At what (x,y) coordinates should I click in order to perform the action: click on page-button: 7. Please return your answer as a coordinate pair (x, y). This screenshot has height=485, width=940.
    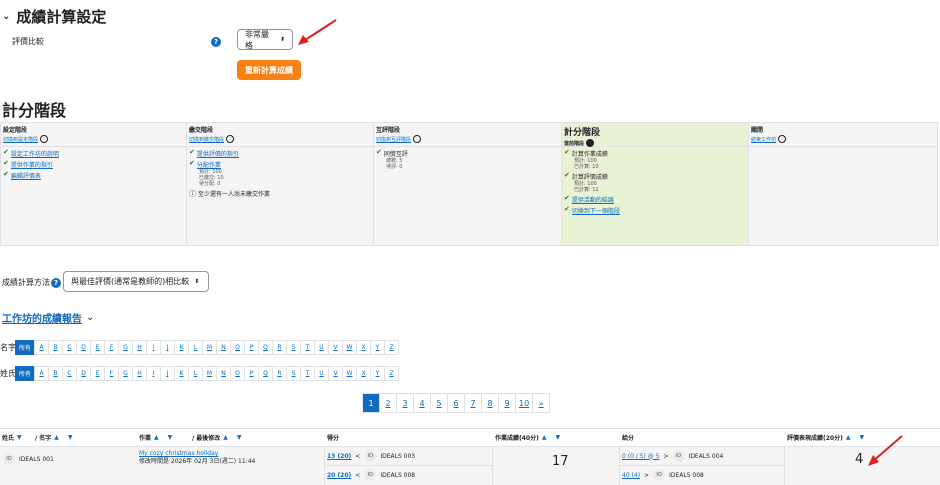
    Looking at the image, I should click on (473, 403).